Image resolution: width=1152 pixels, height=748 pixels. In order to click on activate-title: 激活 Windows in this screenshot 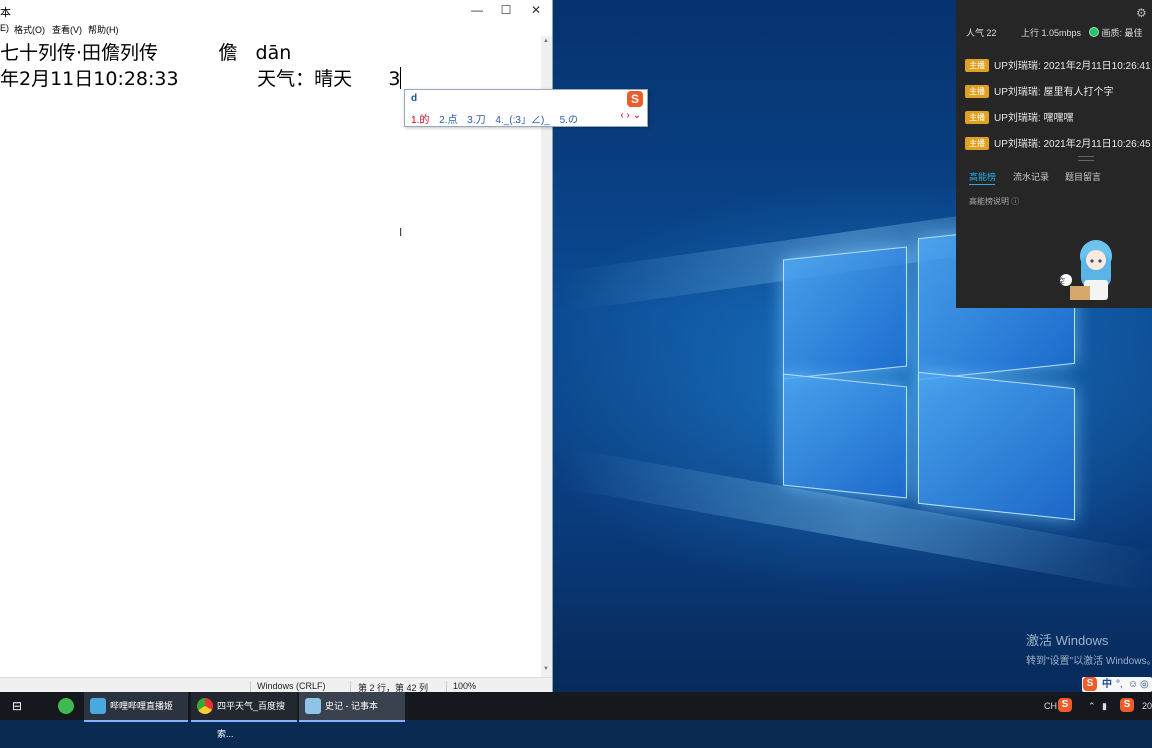, I will do `click(1067, 640)`.